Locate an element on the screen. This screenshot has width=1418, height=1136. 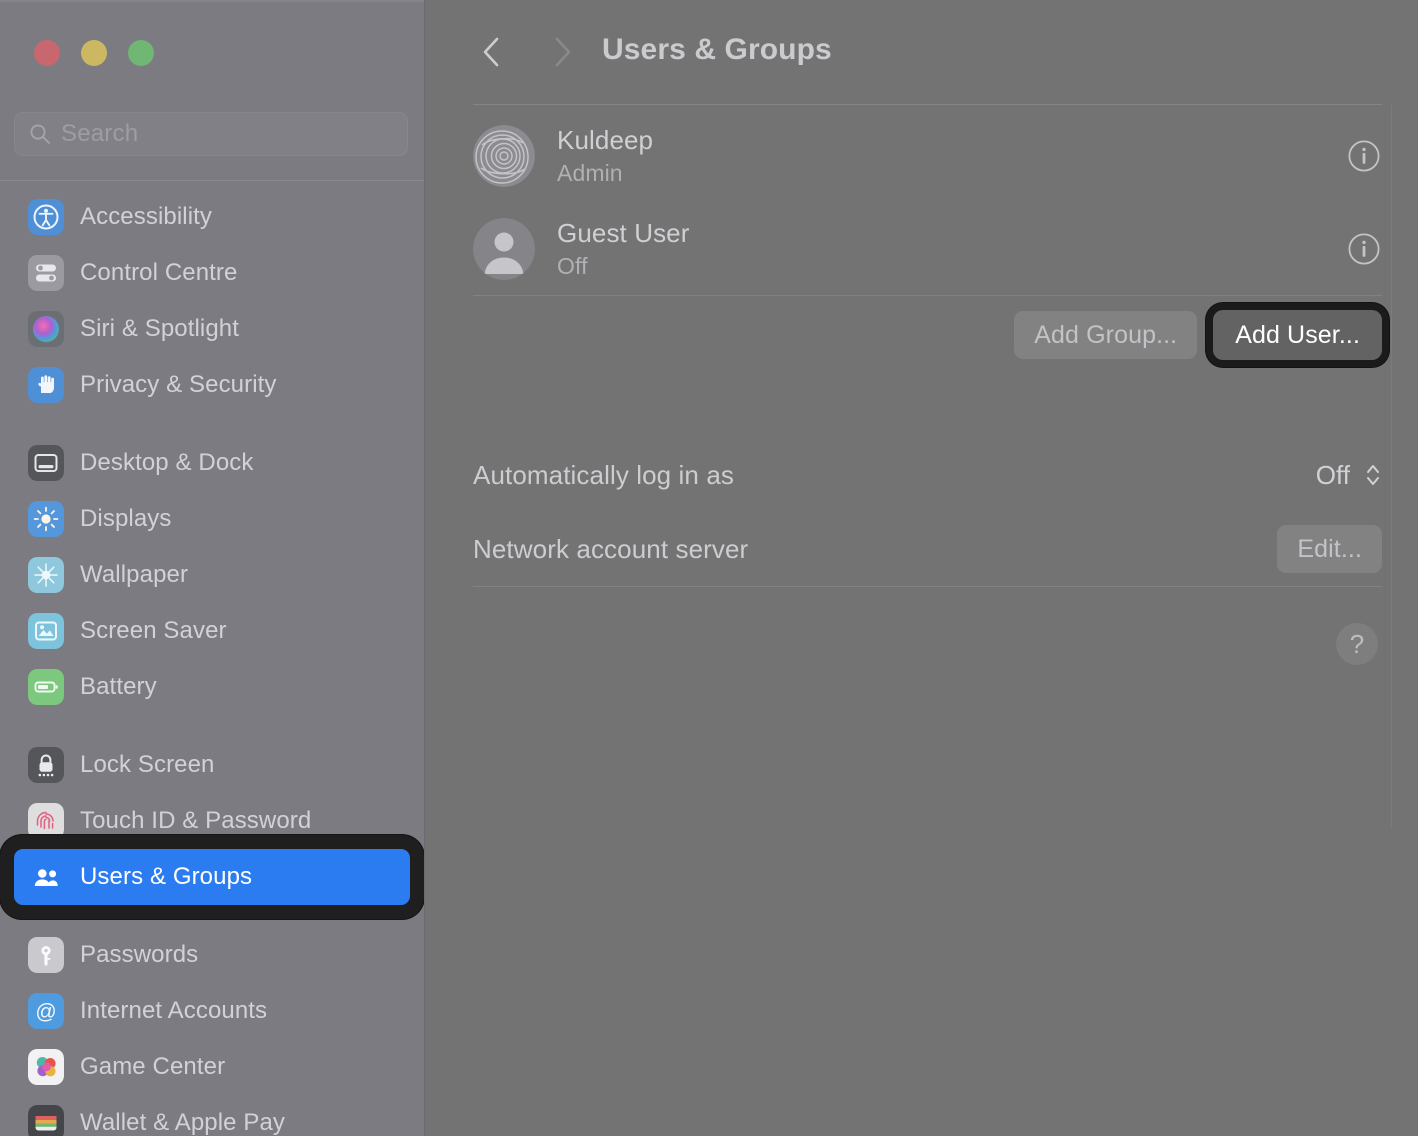
table-row: Kuldeep Admin is located at coordinates (927, 155).